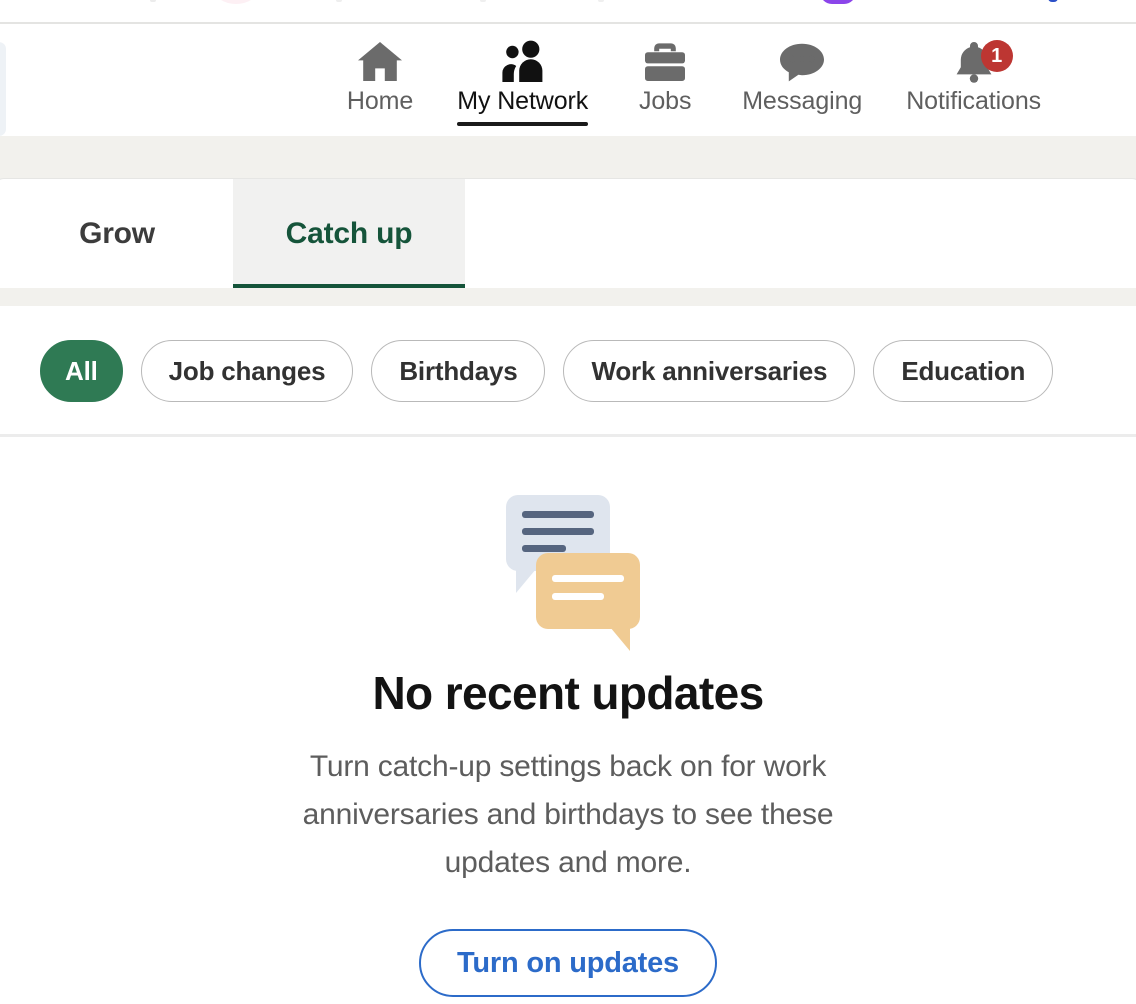 The height and width of the screenshot is (1004, 1136). I want to click on notifications-badge: 1, so click(996, 56).